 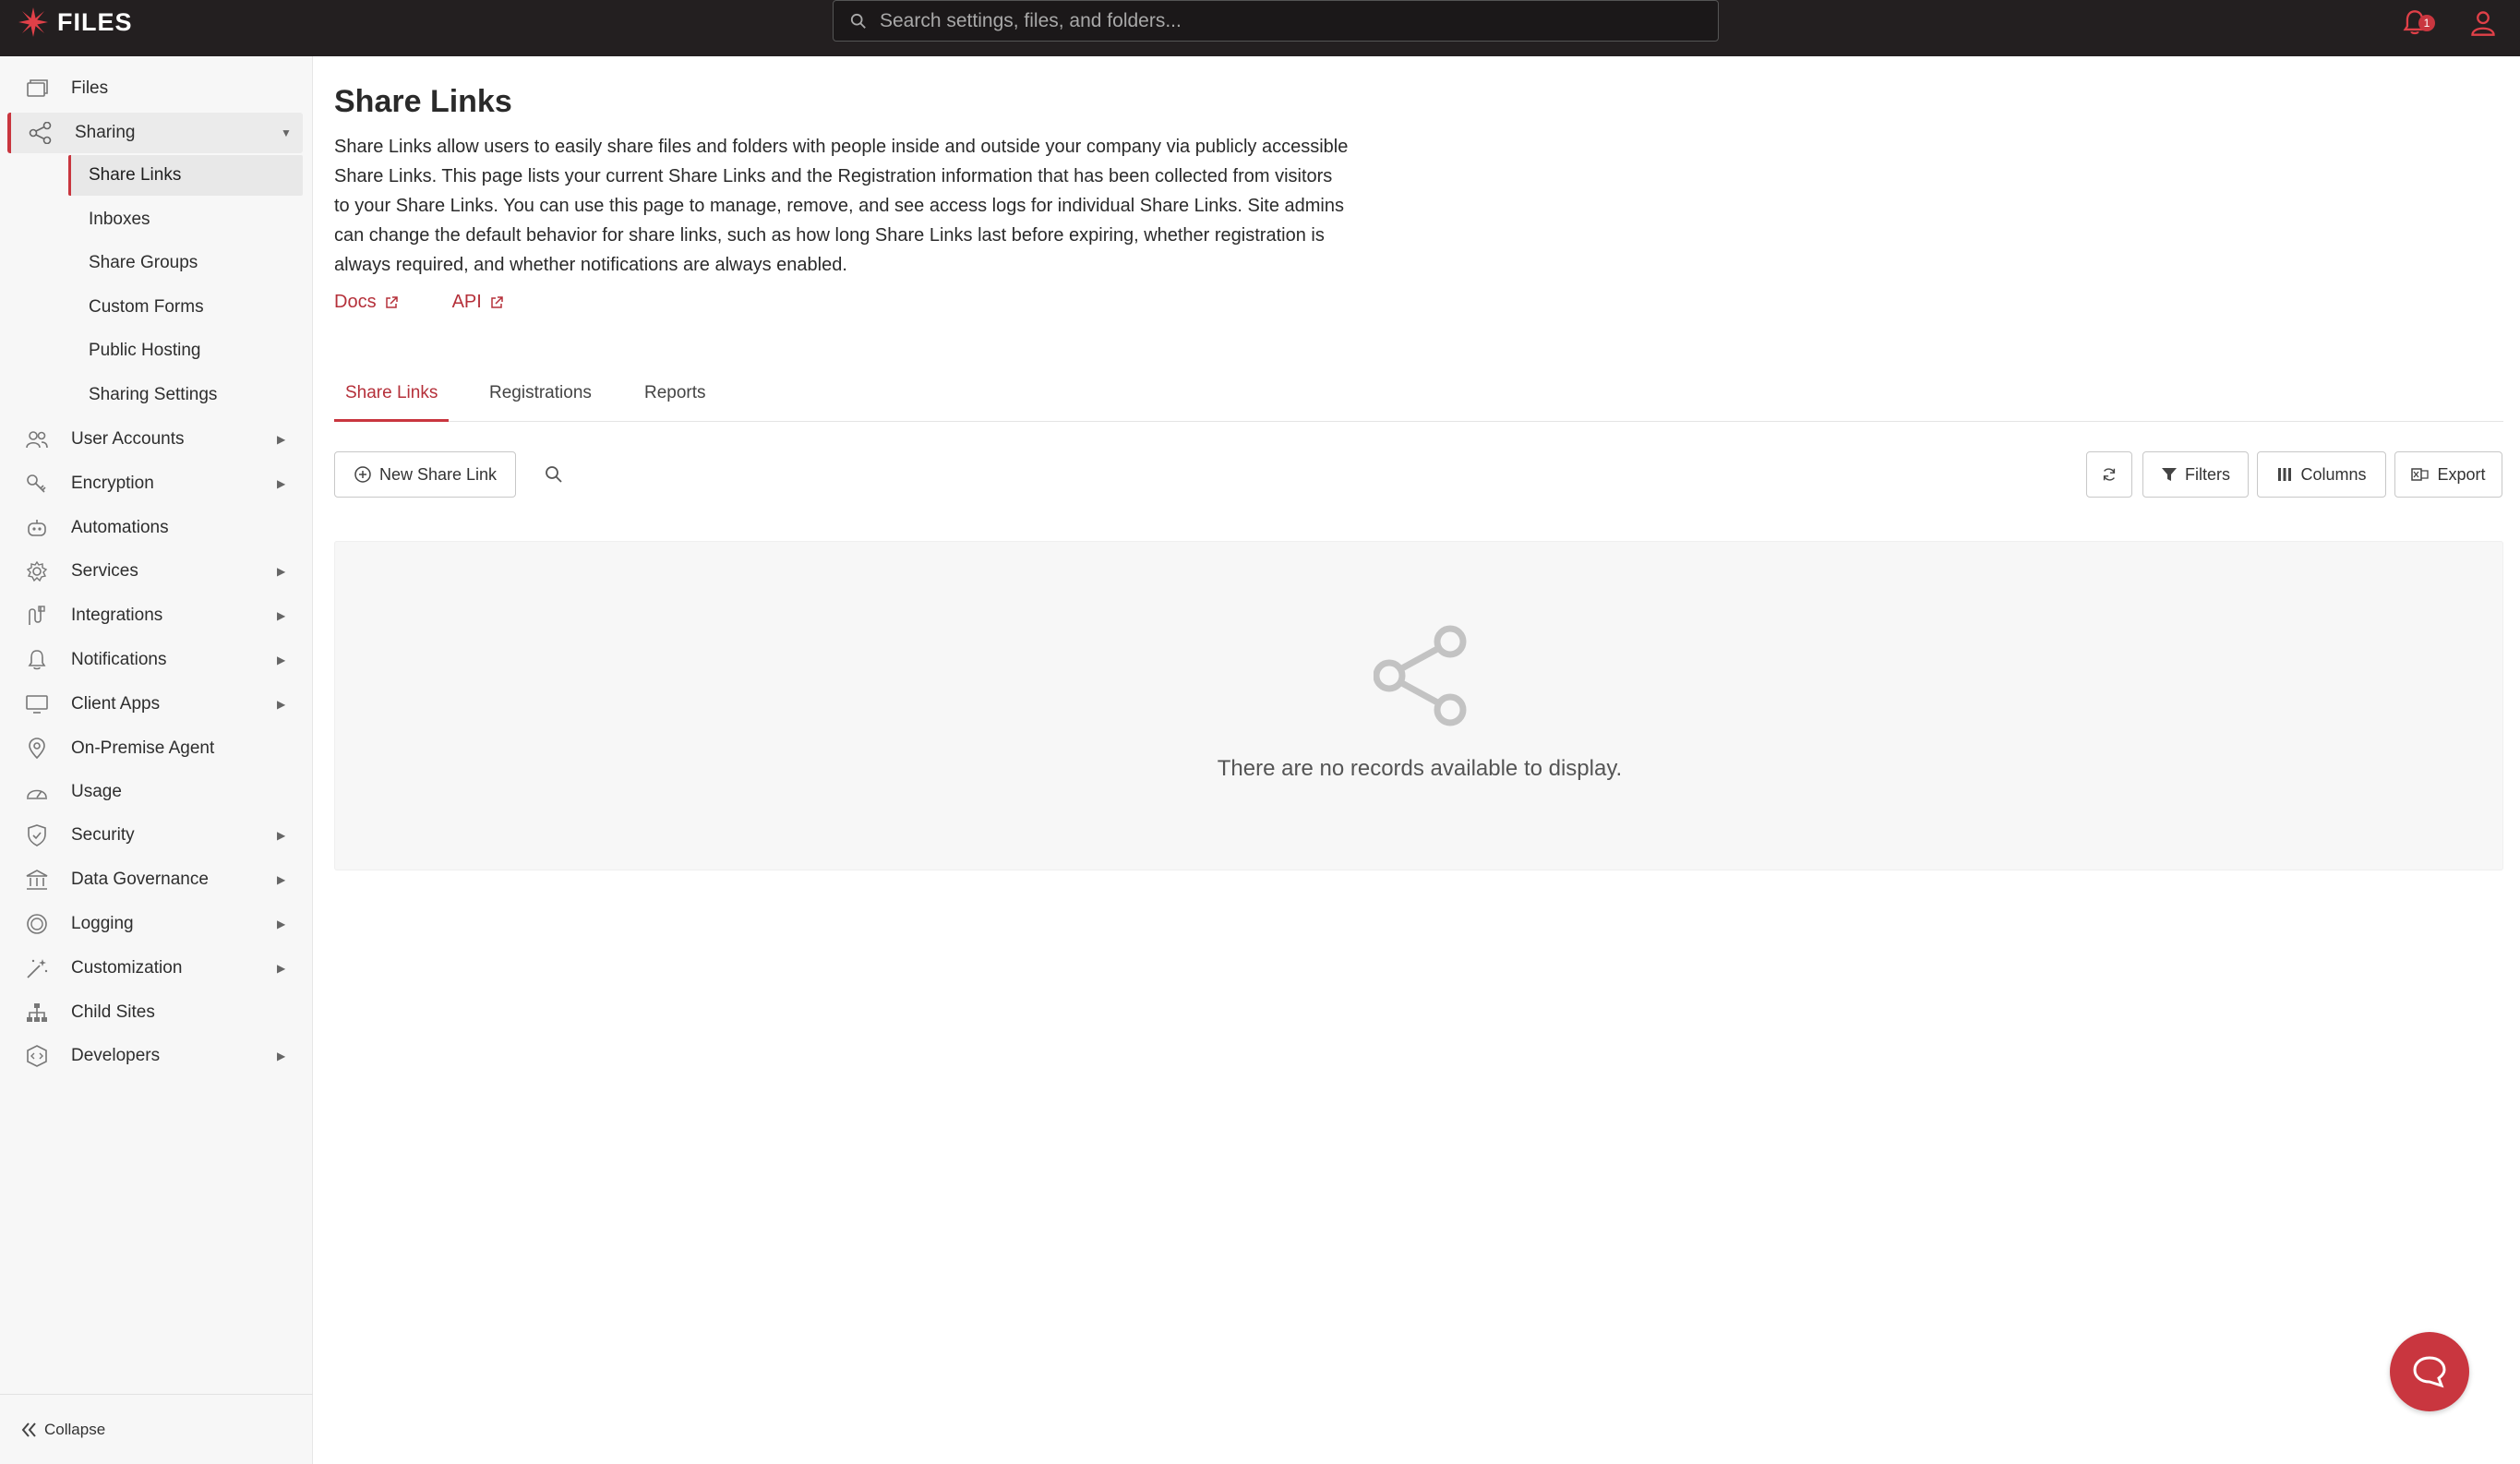 What do you see at coordinates (135, 175) in the screenshot?
I see `sidebar-subitem-label: Share Links` at bounding box center [135, 175].